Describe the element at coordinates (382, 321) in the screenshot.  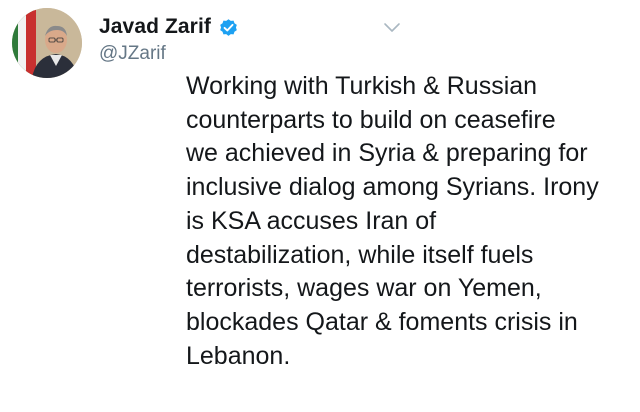
I see `tweet-text-line: blockades Qatar & foments crisis in` at that location.